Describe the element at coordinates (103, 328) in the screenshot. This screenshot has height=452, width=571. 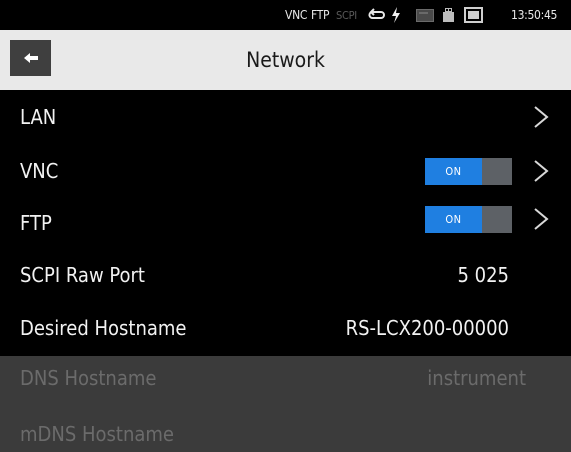
I see `row-label-desired-hostname: Desired Hostname` at that location.